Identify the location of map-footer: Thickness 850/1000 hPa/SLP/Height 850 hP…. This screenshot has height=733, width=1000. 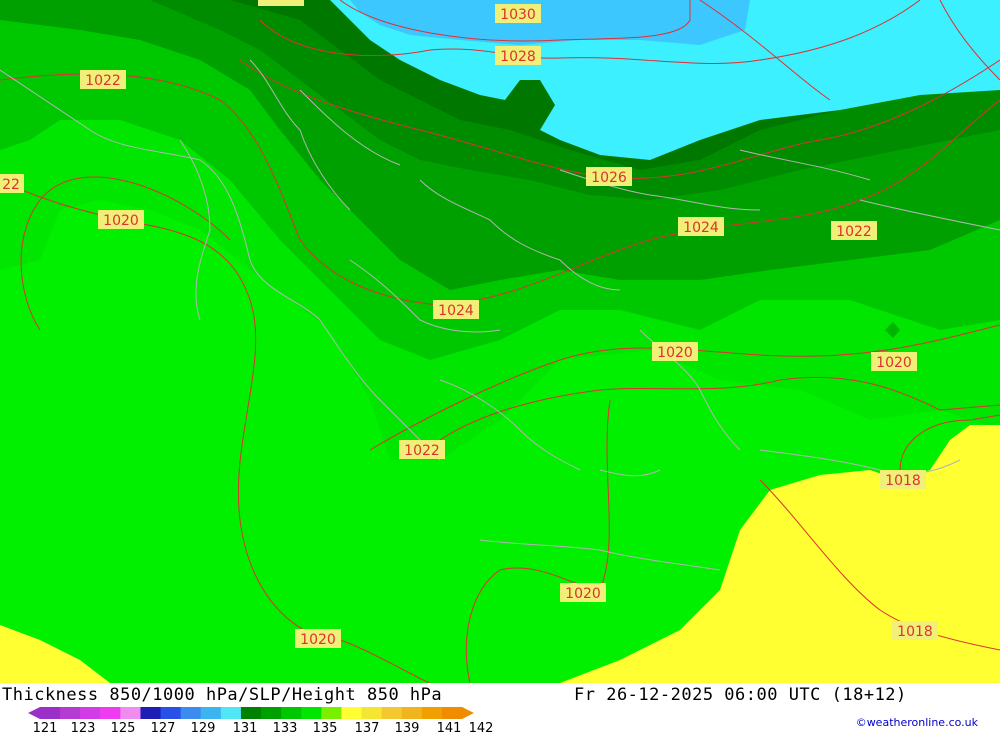
(500, 708).